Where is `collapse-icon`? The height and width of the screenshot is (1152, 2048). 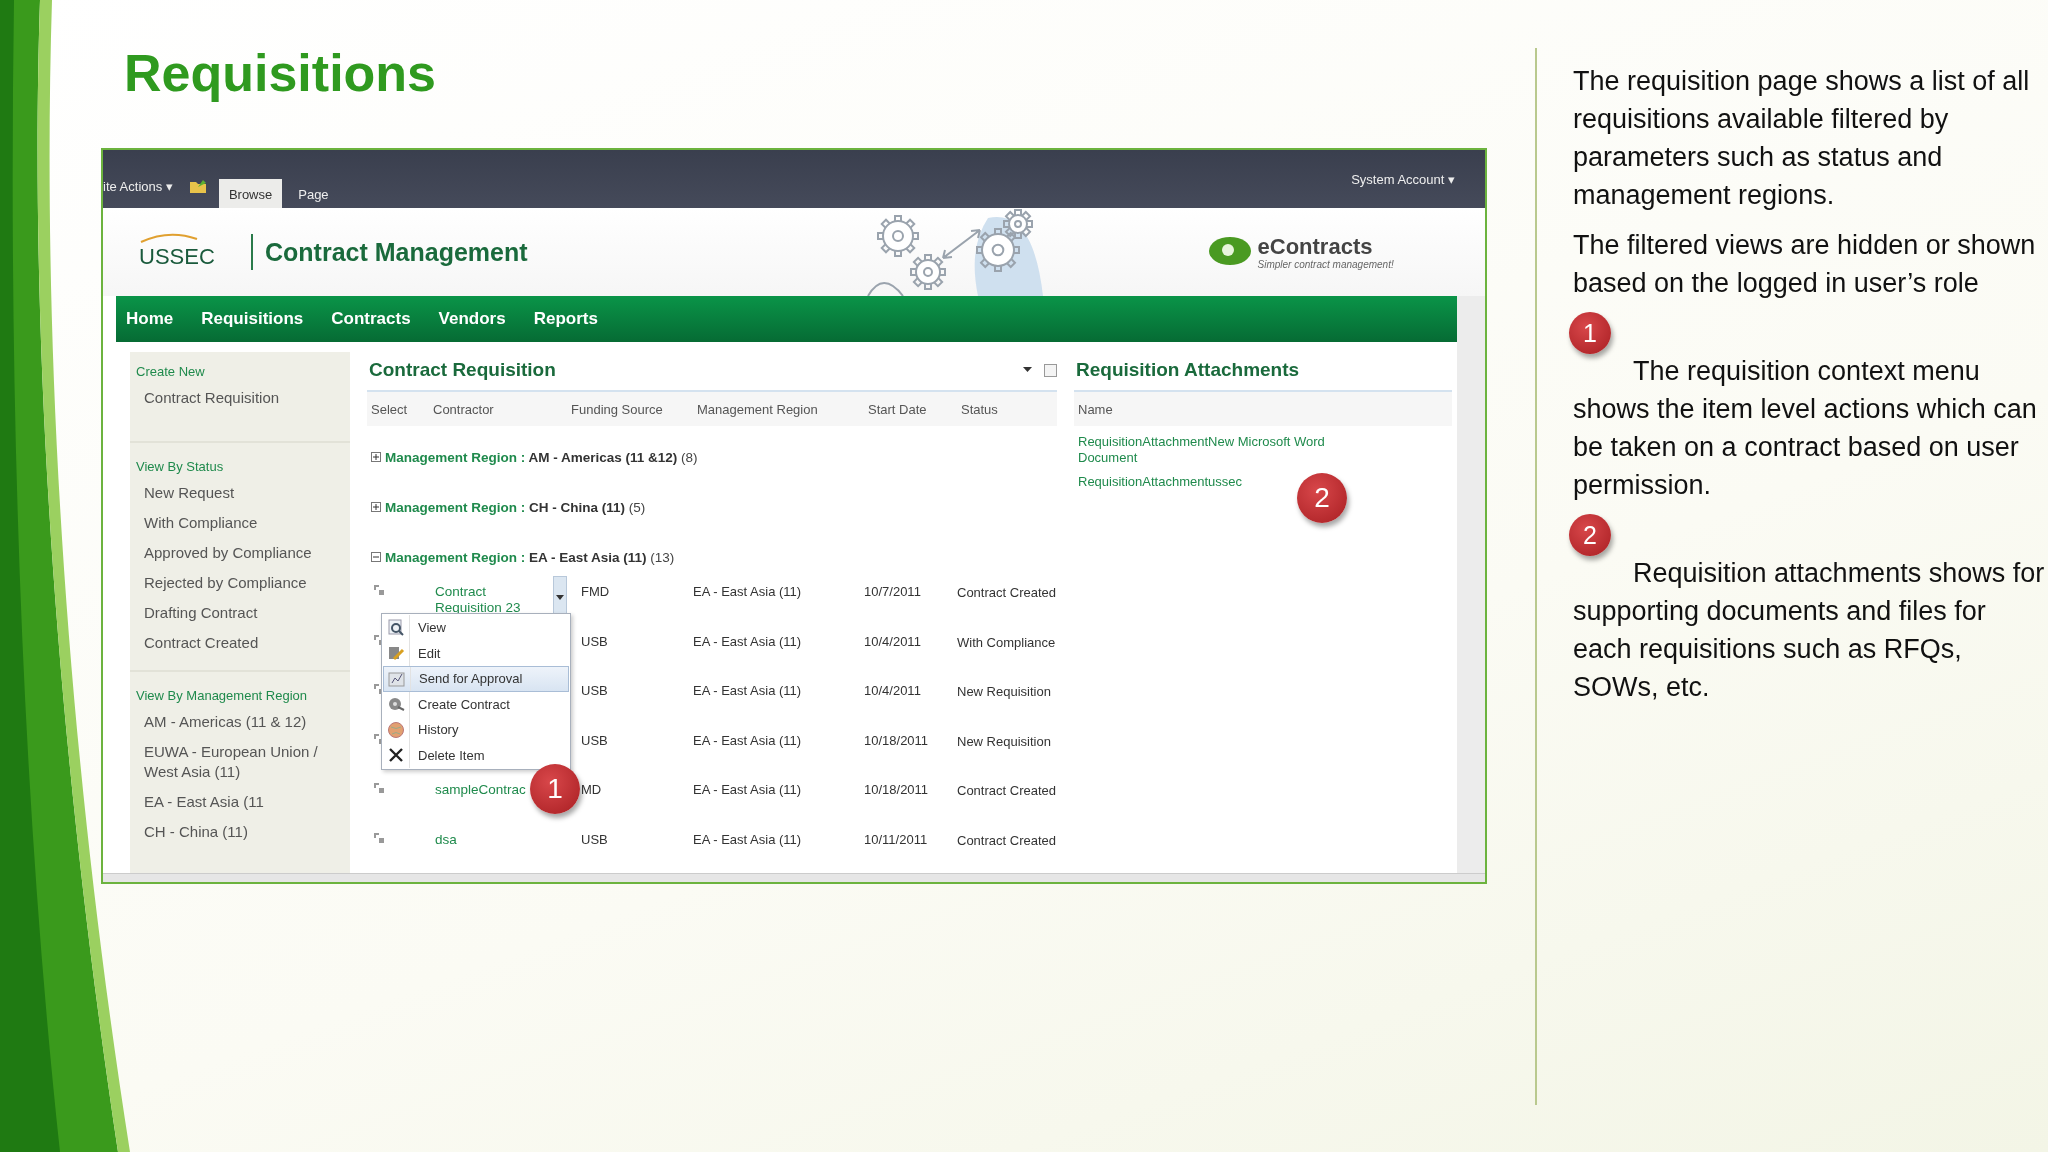
collapse-icon is located at coordinates (376, 557).